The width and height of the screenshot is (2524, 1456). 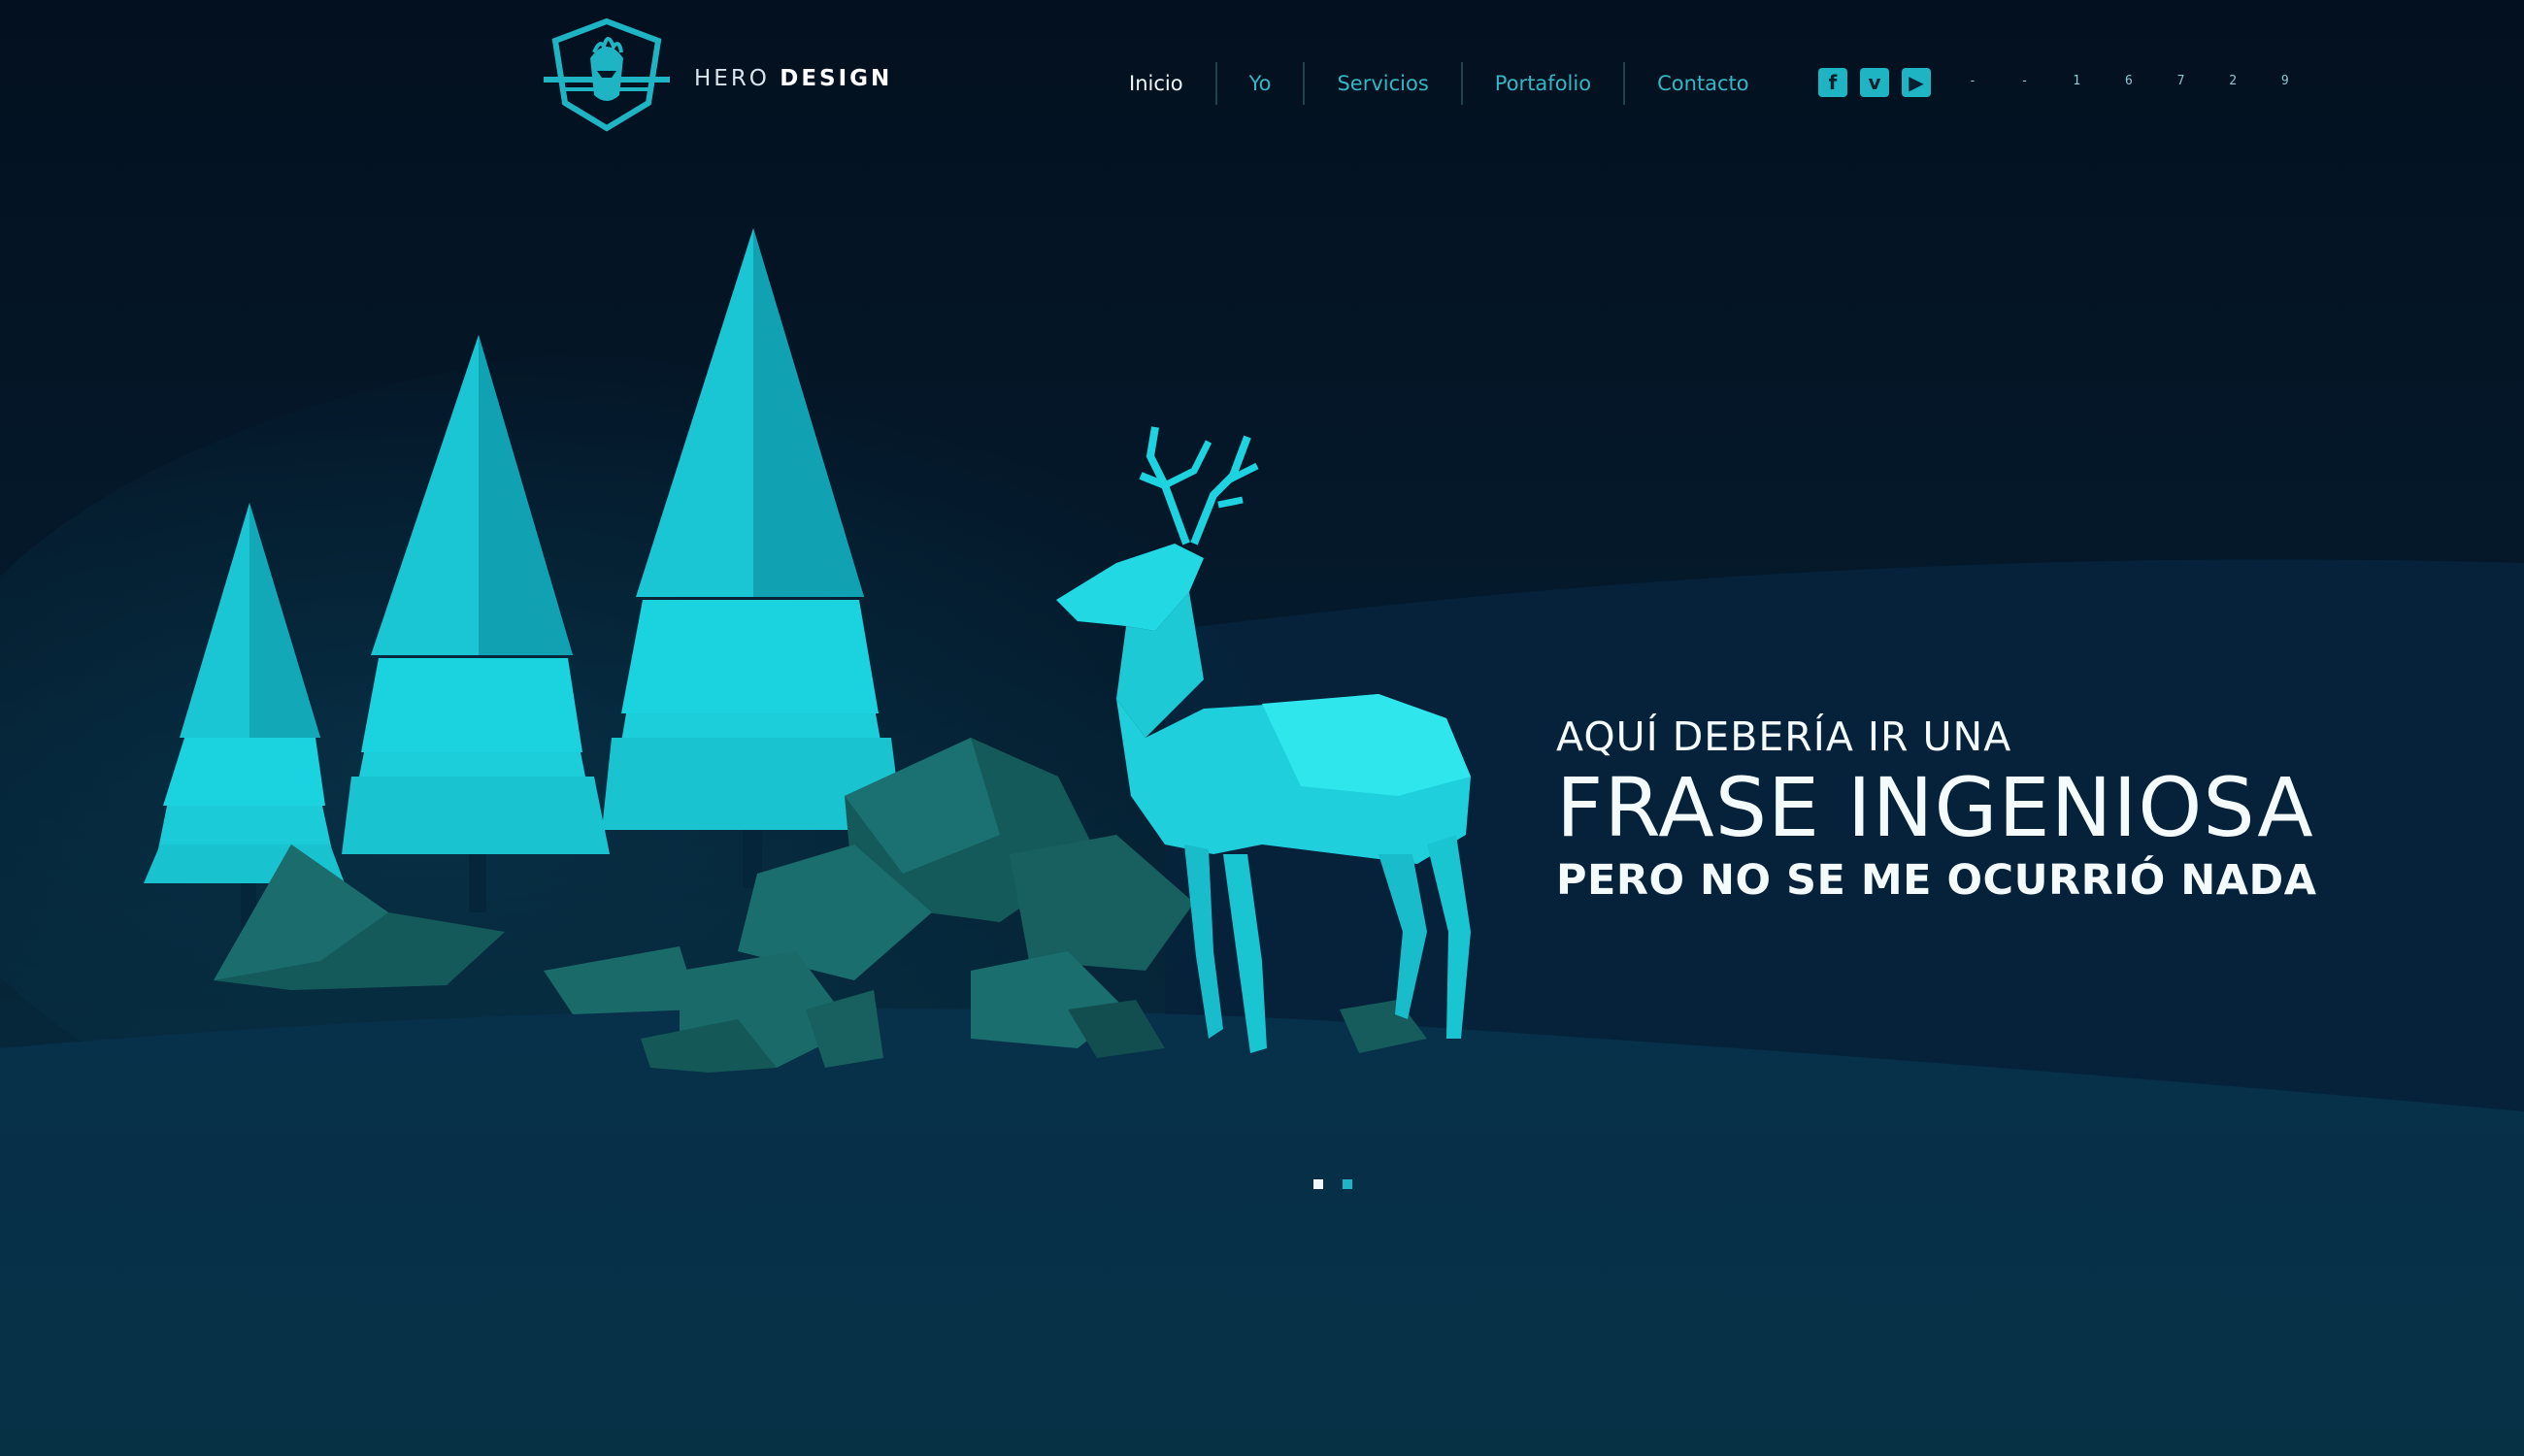 I want to click on brand-name-light: HERO, so click(x=732, y=78).